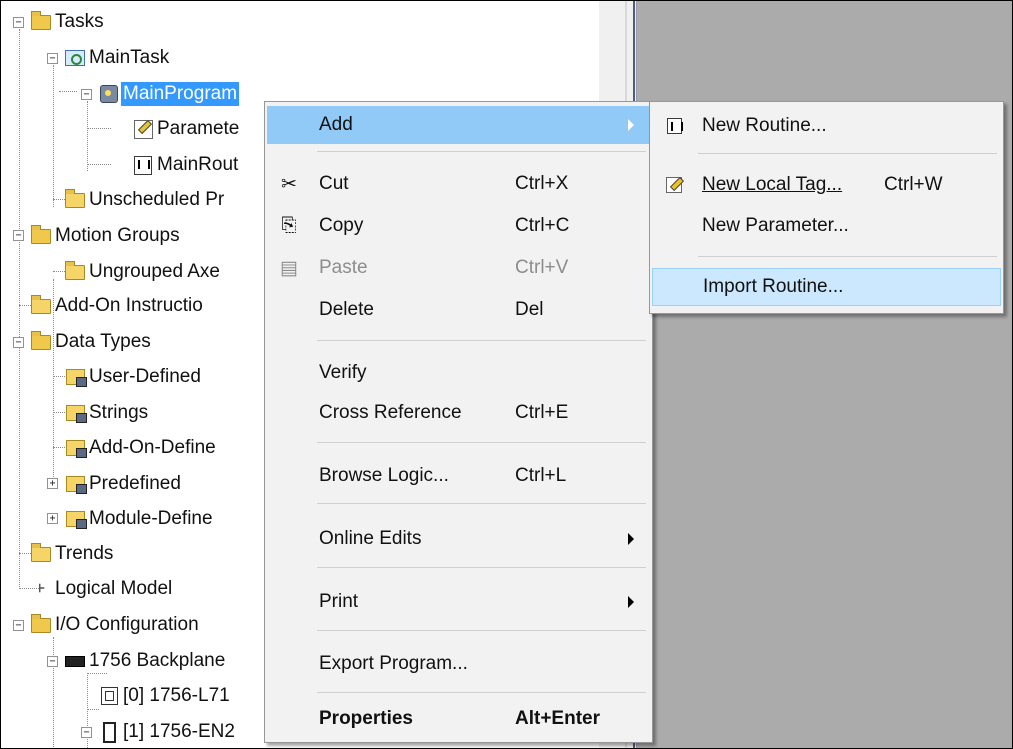 This screenshot has width=1013, height=749. I want to click on tree-item-1756-backplane: 1756 Backplane, so click(146, 661).